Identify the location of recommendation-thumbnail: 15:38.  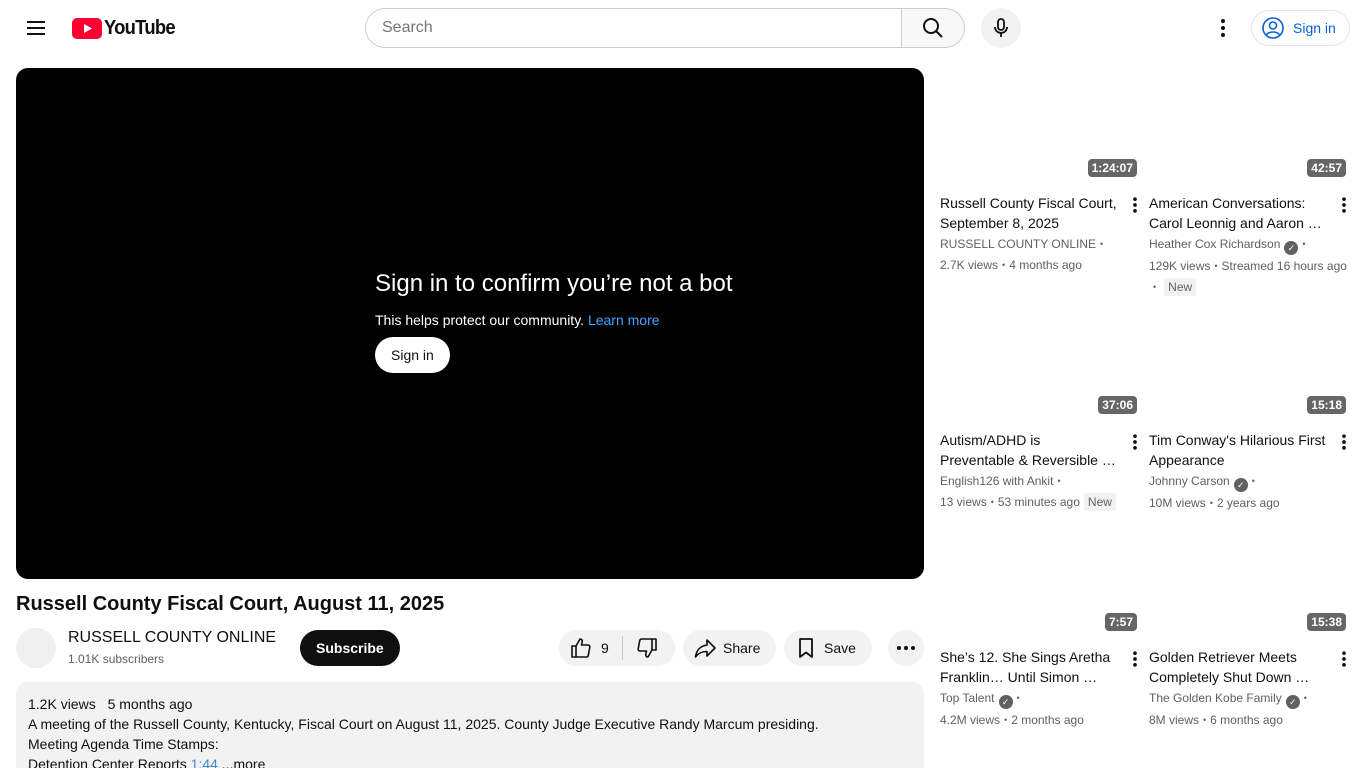
(1249, 578).